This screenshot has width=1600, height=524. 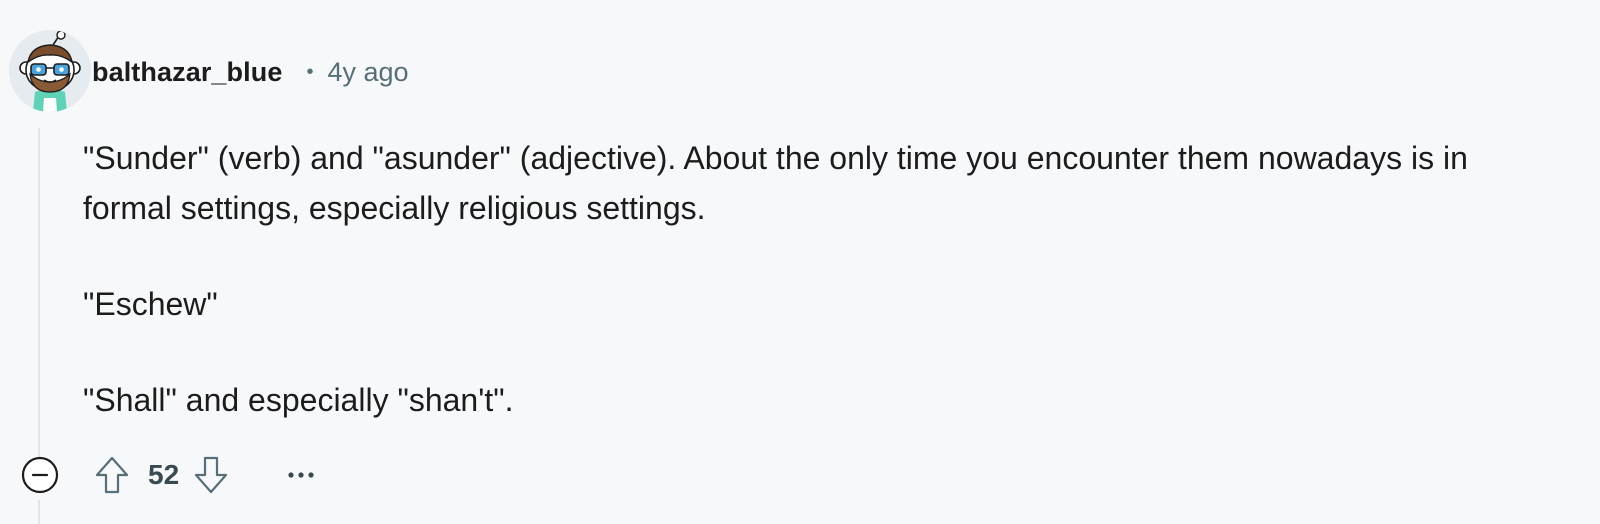 I want to click on comment-meta: balthazar_blue • 4y ago, so click(x=250, y=72).